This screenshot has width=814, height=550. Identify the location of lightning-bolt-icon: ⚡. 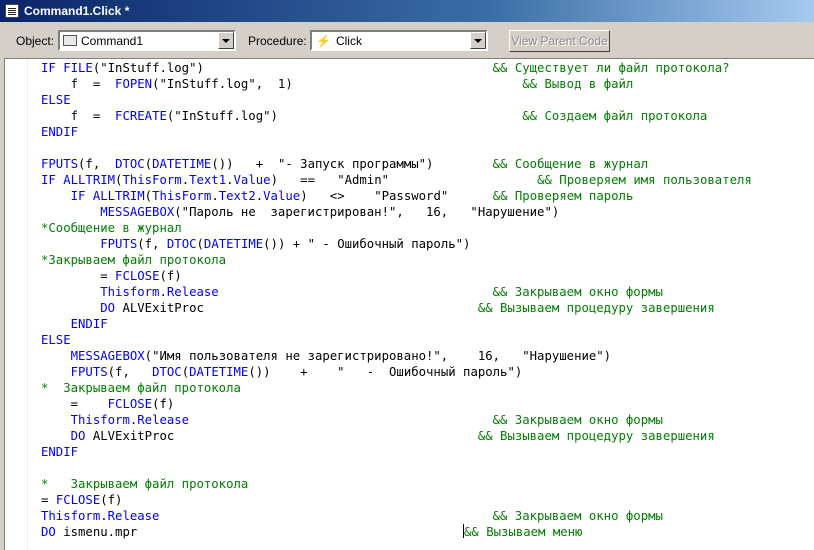
(323, 40).